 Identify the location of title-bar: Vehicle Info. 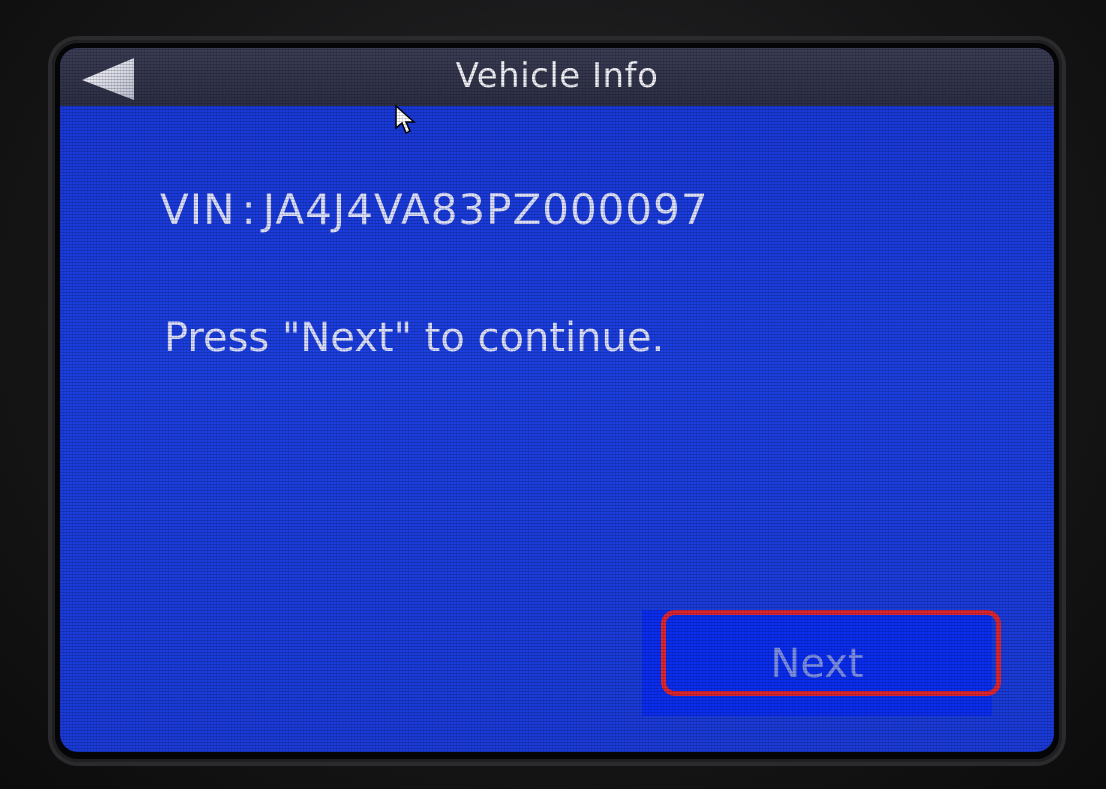
(557, 77).